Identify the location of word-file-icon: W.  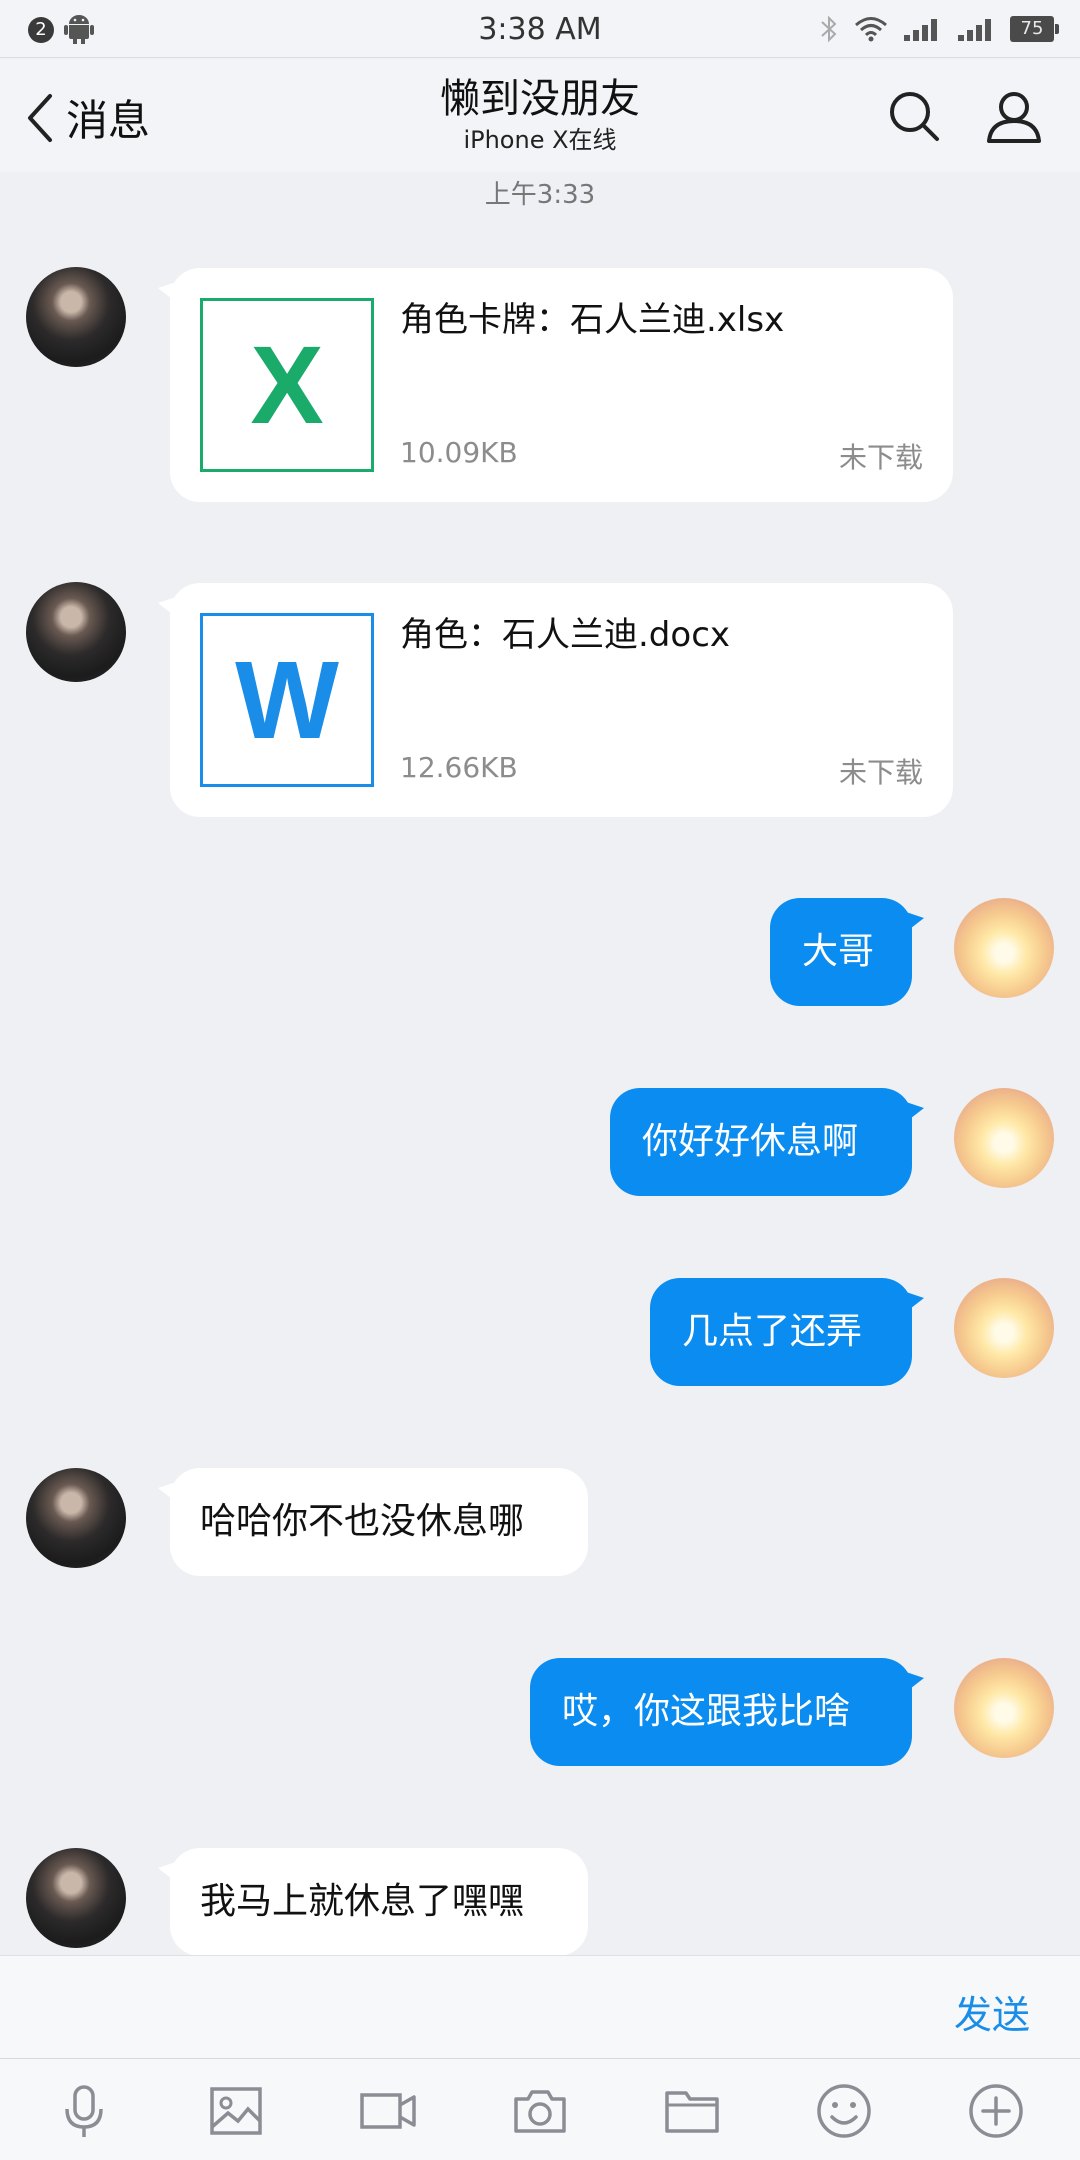
(287, 700).